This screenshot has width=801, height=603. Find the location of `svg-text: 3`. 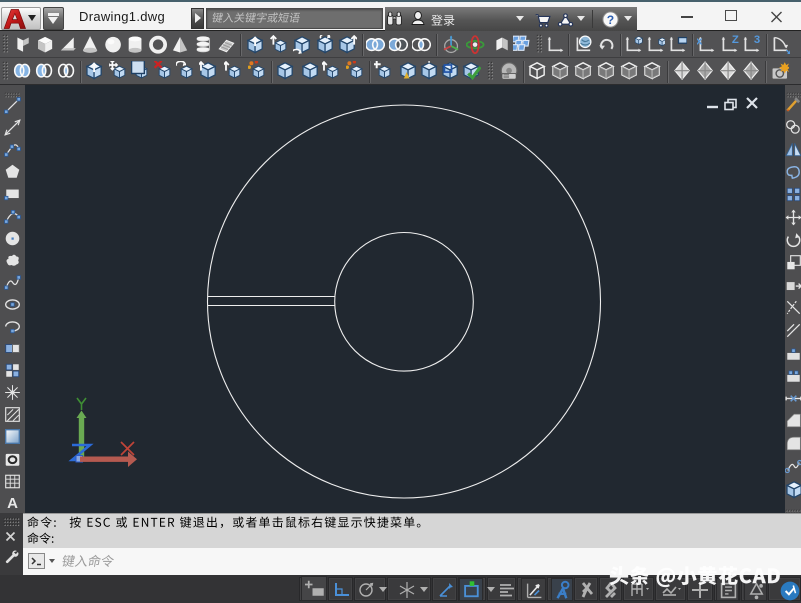

svg-text: 3 is located at coordinates (757, 40).